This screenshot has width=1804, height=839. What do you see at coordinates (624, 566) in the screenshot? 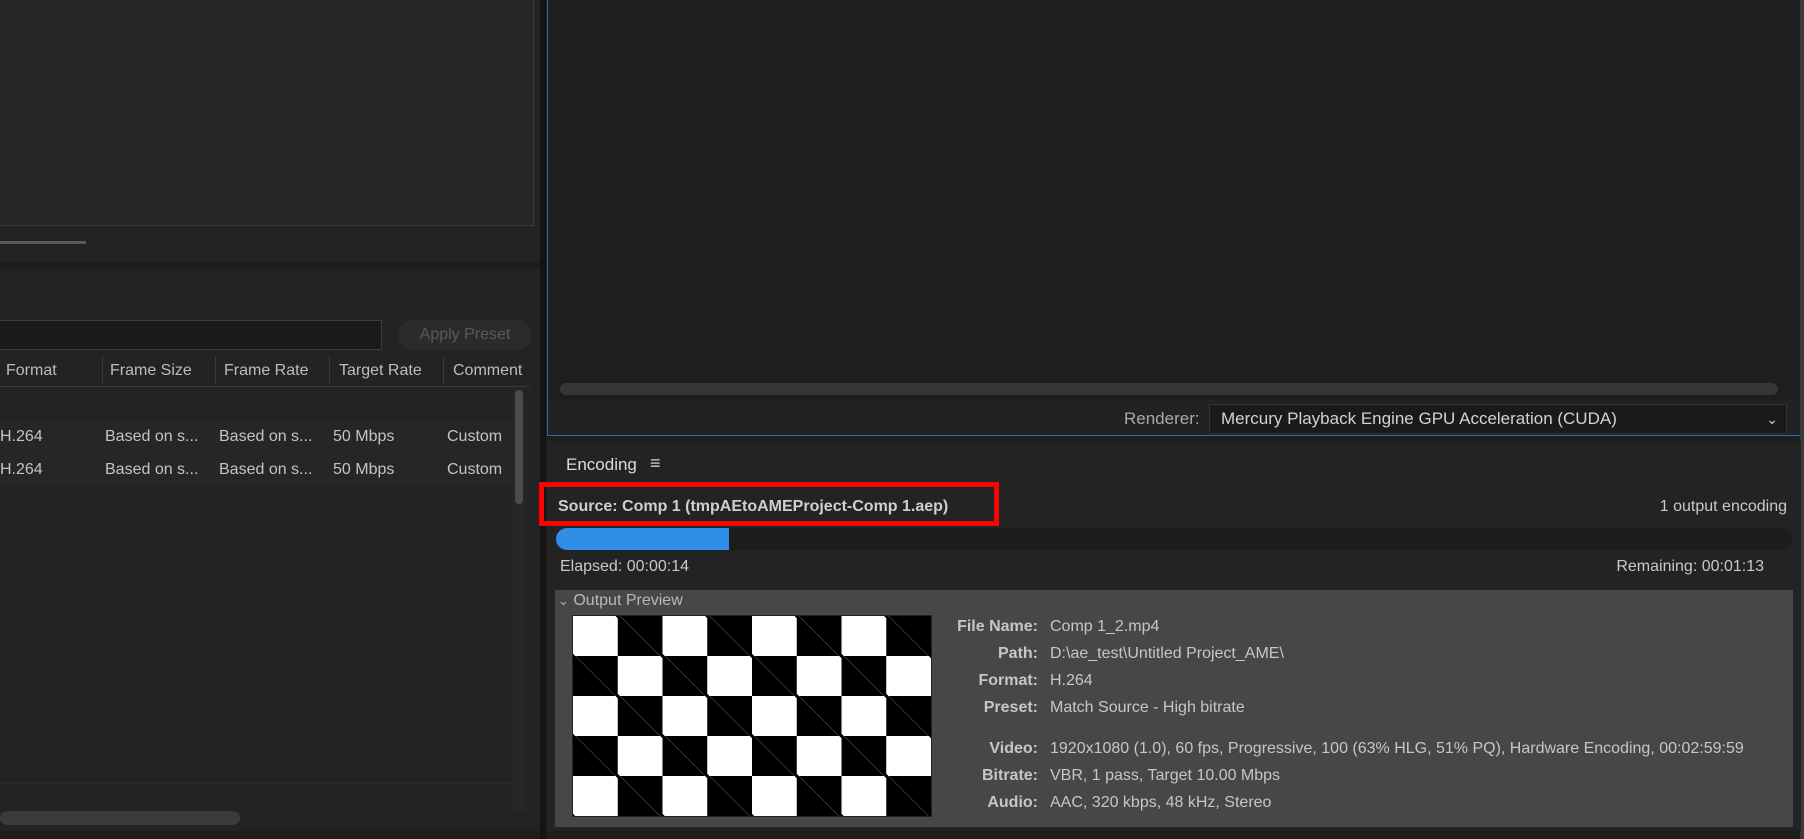
I see `elapsed-time: Elapsed: 00:00:14` at bounding box center [624, 566].